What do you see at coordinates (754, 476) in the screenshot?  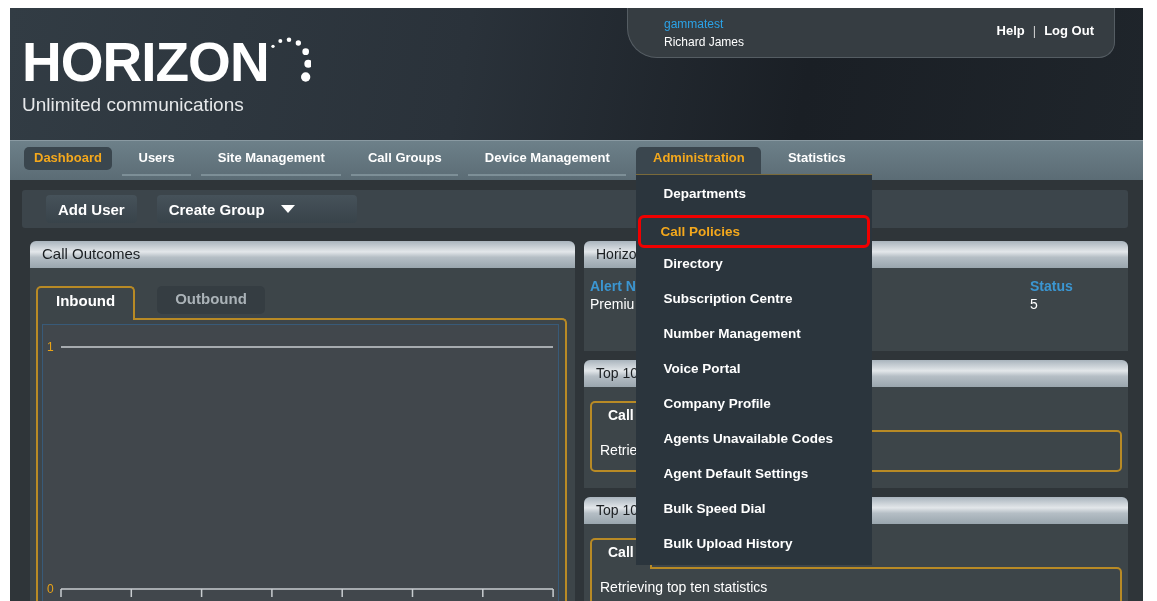 I see `menu-item: Agent Default Settings` at bounding box center [754, 476].